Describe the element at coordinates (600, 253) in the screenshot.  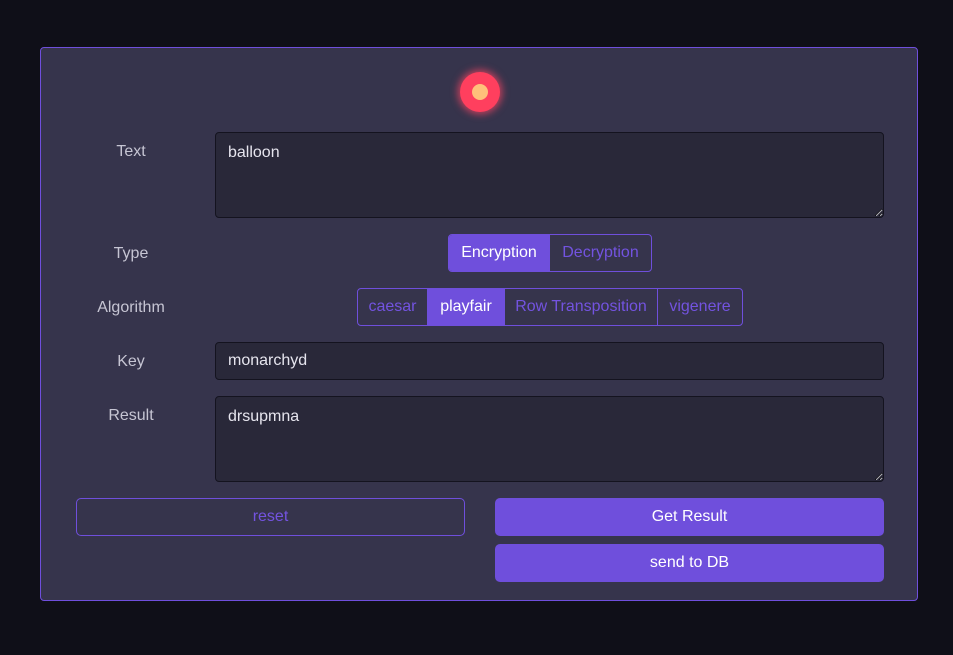
I see `type-option-decryption: Decryption` at that location.